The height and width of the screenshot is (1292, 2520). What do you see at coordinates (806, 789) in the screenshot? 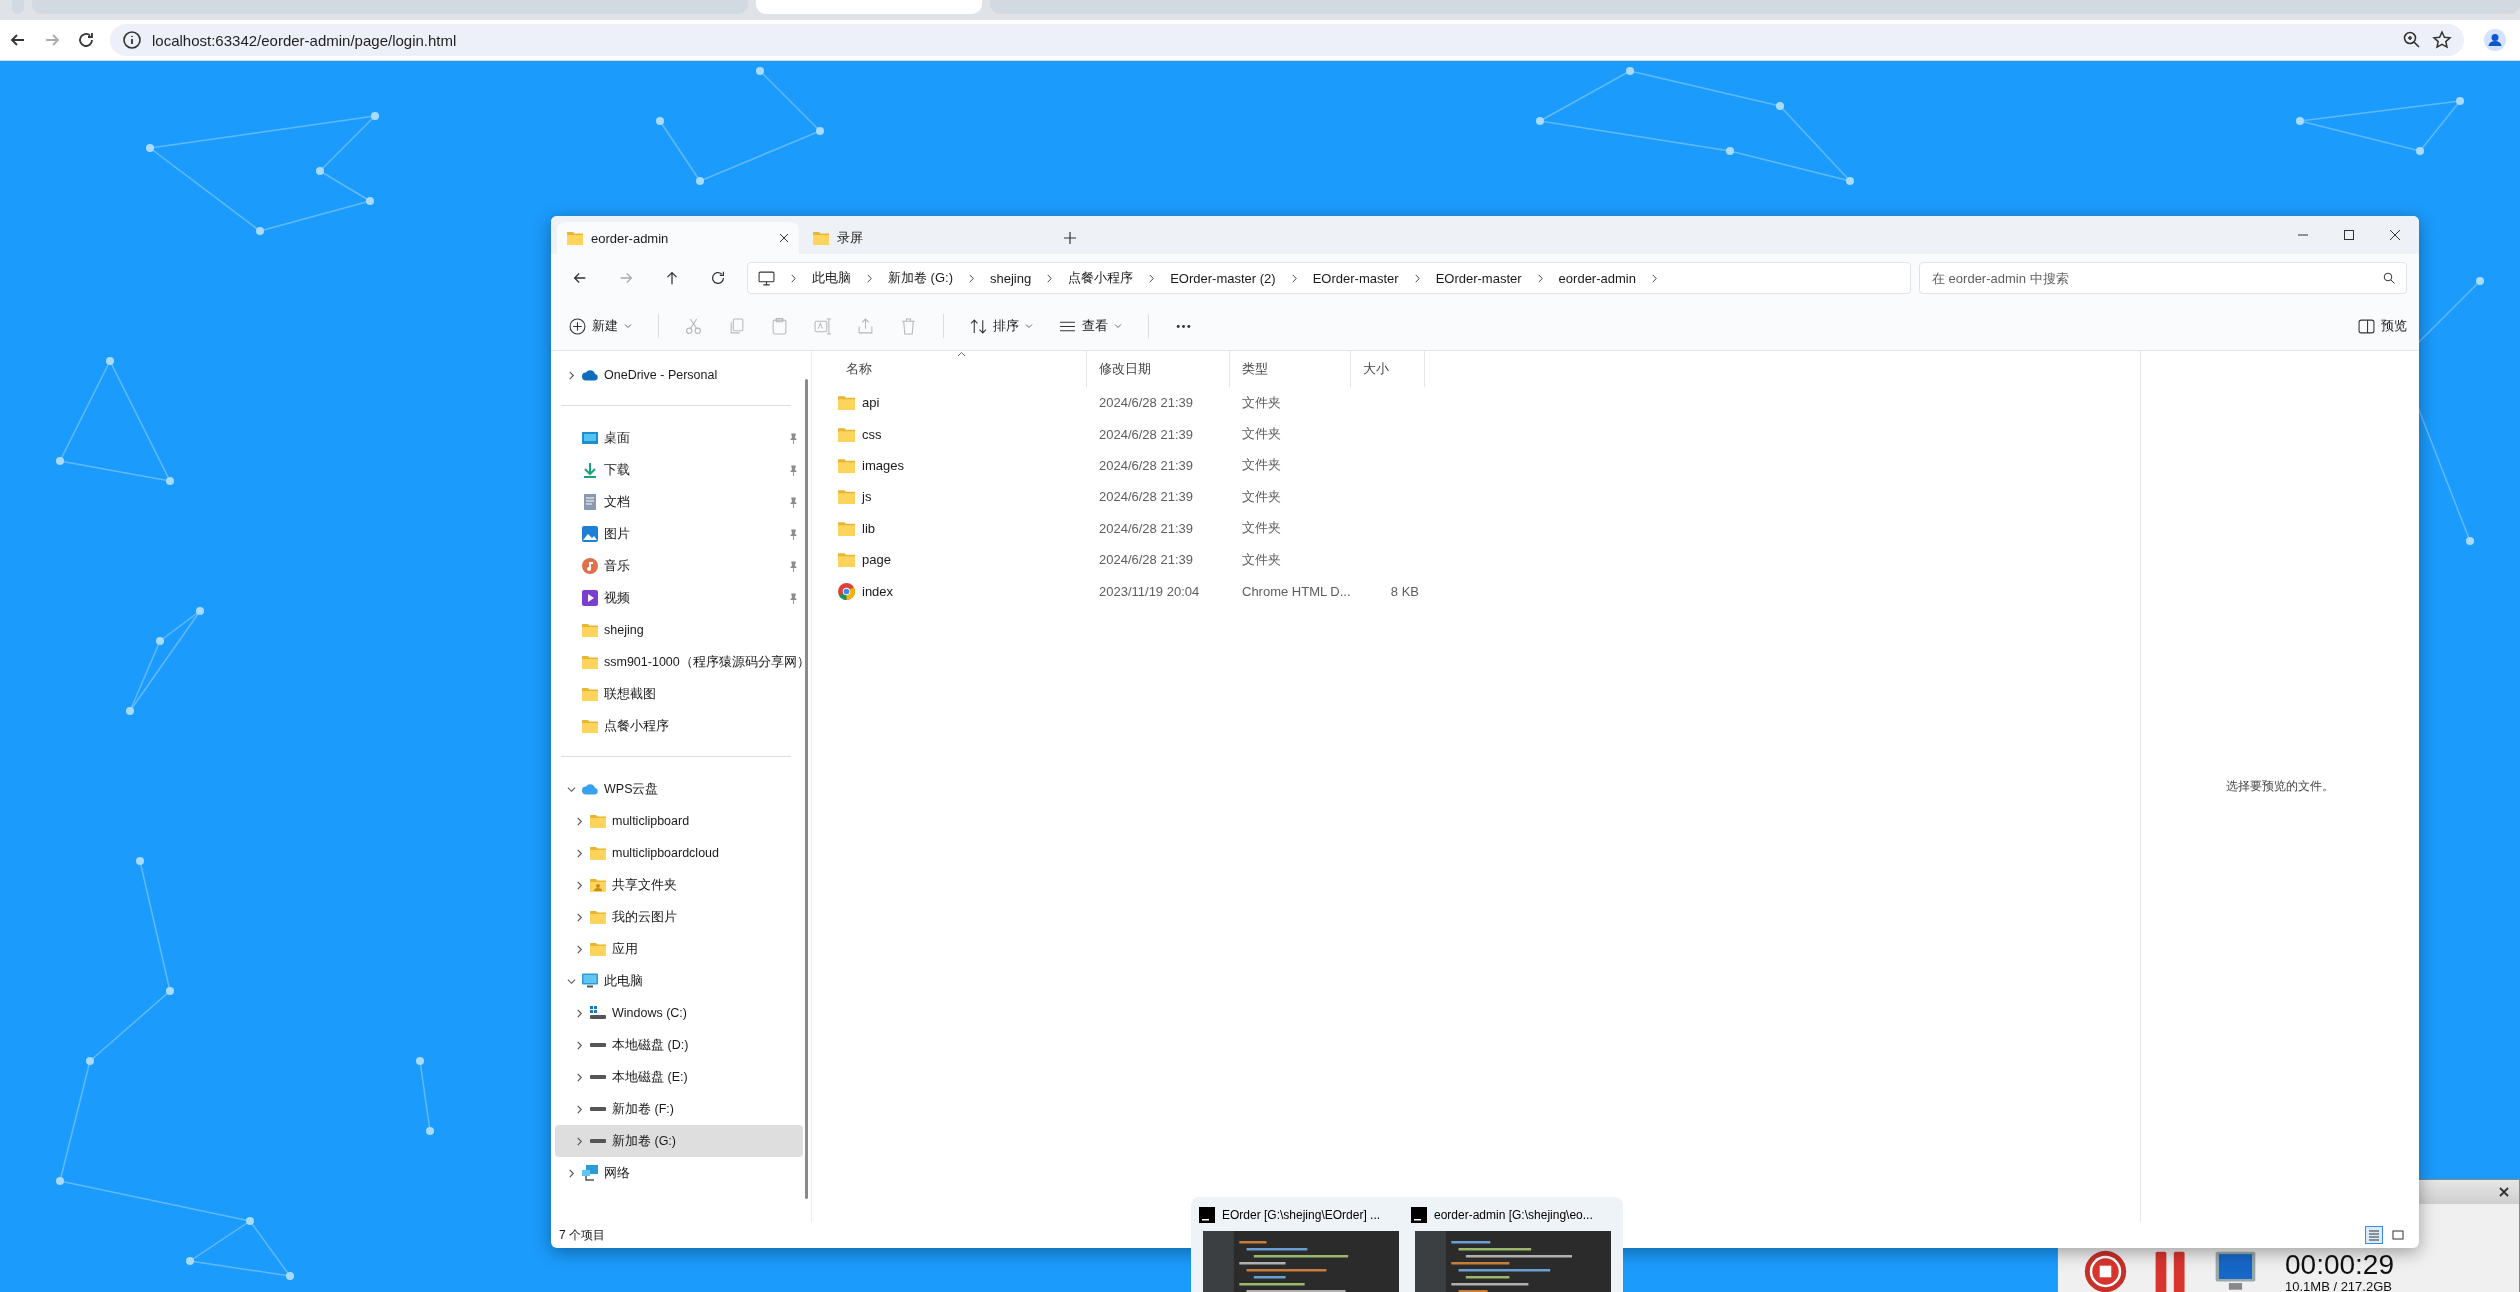
I see `scrollbar` at bounding box center [806, 789].